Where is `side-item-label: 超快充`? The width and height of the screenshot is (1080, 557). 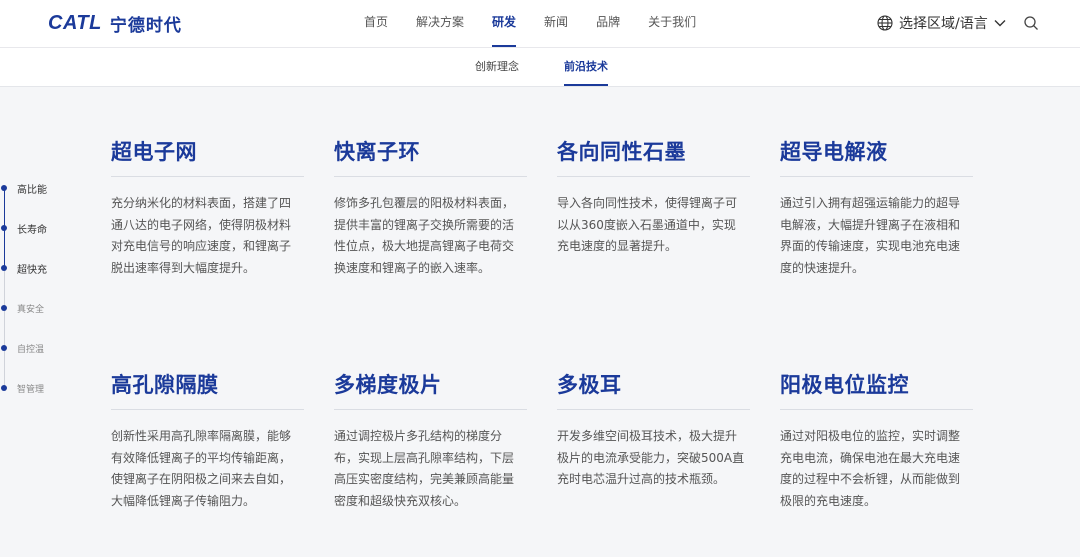 side-item-label: 超快充 is located at coordinates (32, 270).